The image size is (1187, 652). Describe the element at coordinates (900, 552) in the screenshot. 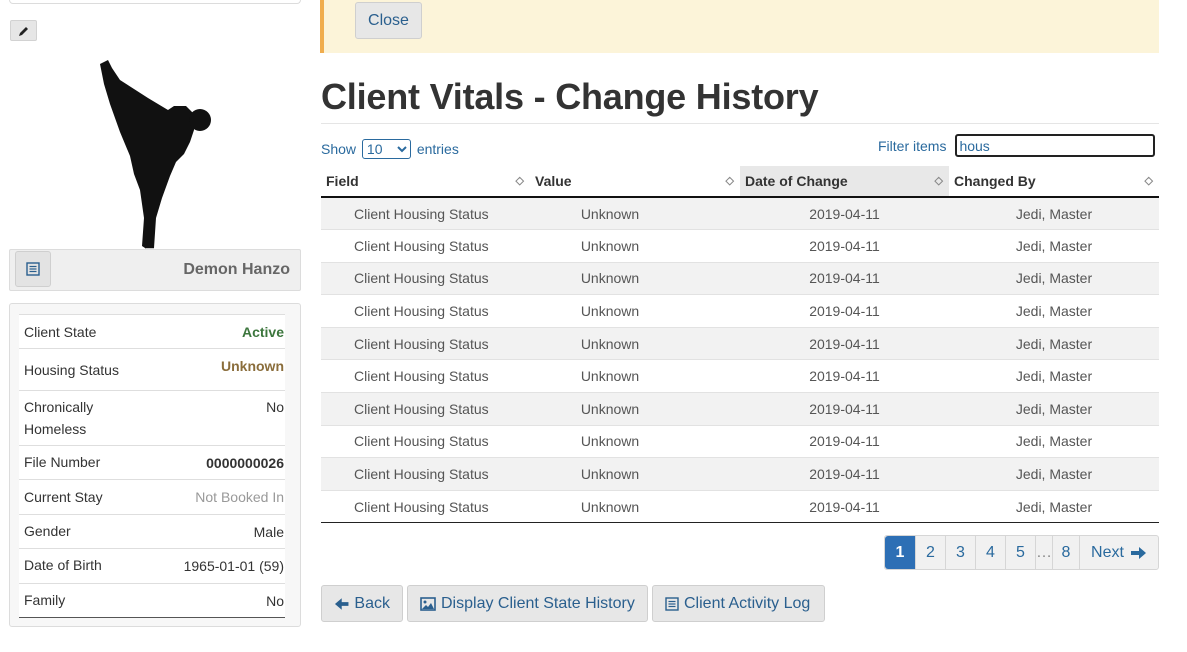

I see `page-button-1: 1` at that location.